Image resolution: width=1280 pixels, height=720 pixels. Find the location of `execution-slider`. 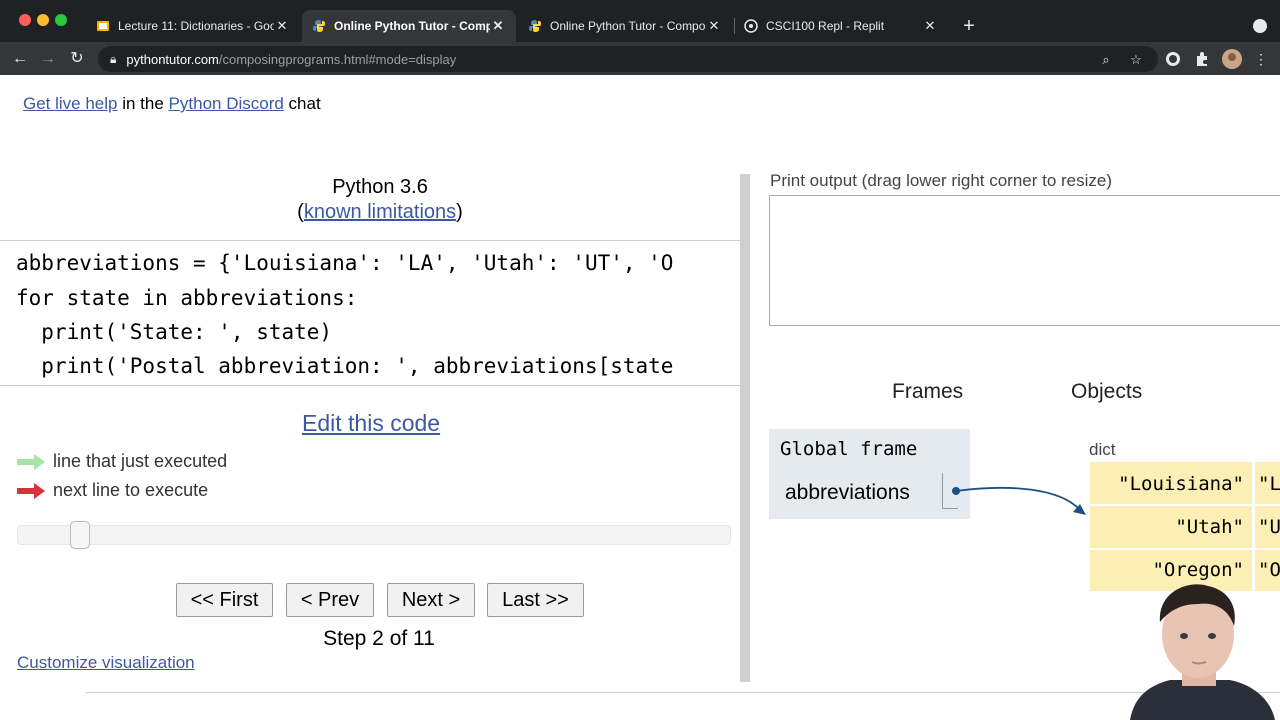

execution-slider is located at coordinates (374, 535).